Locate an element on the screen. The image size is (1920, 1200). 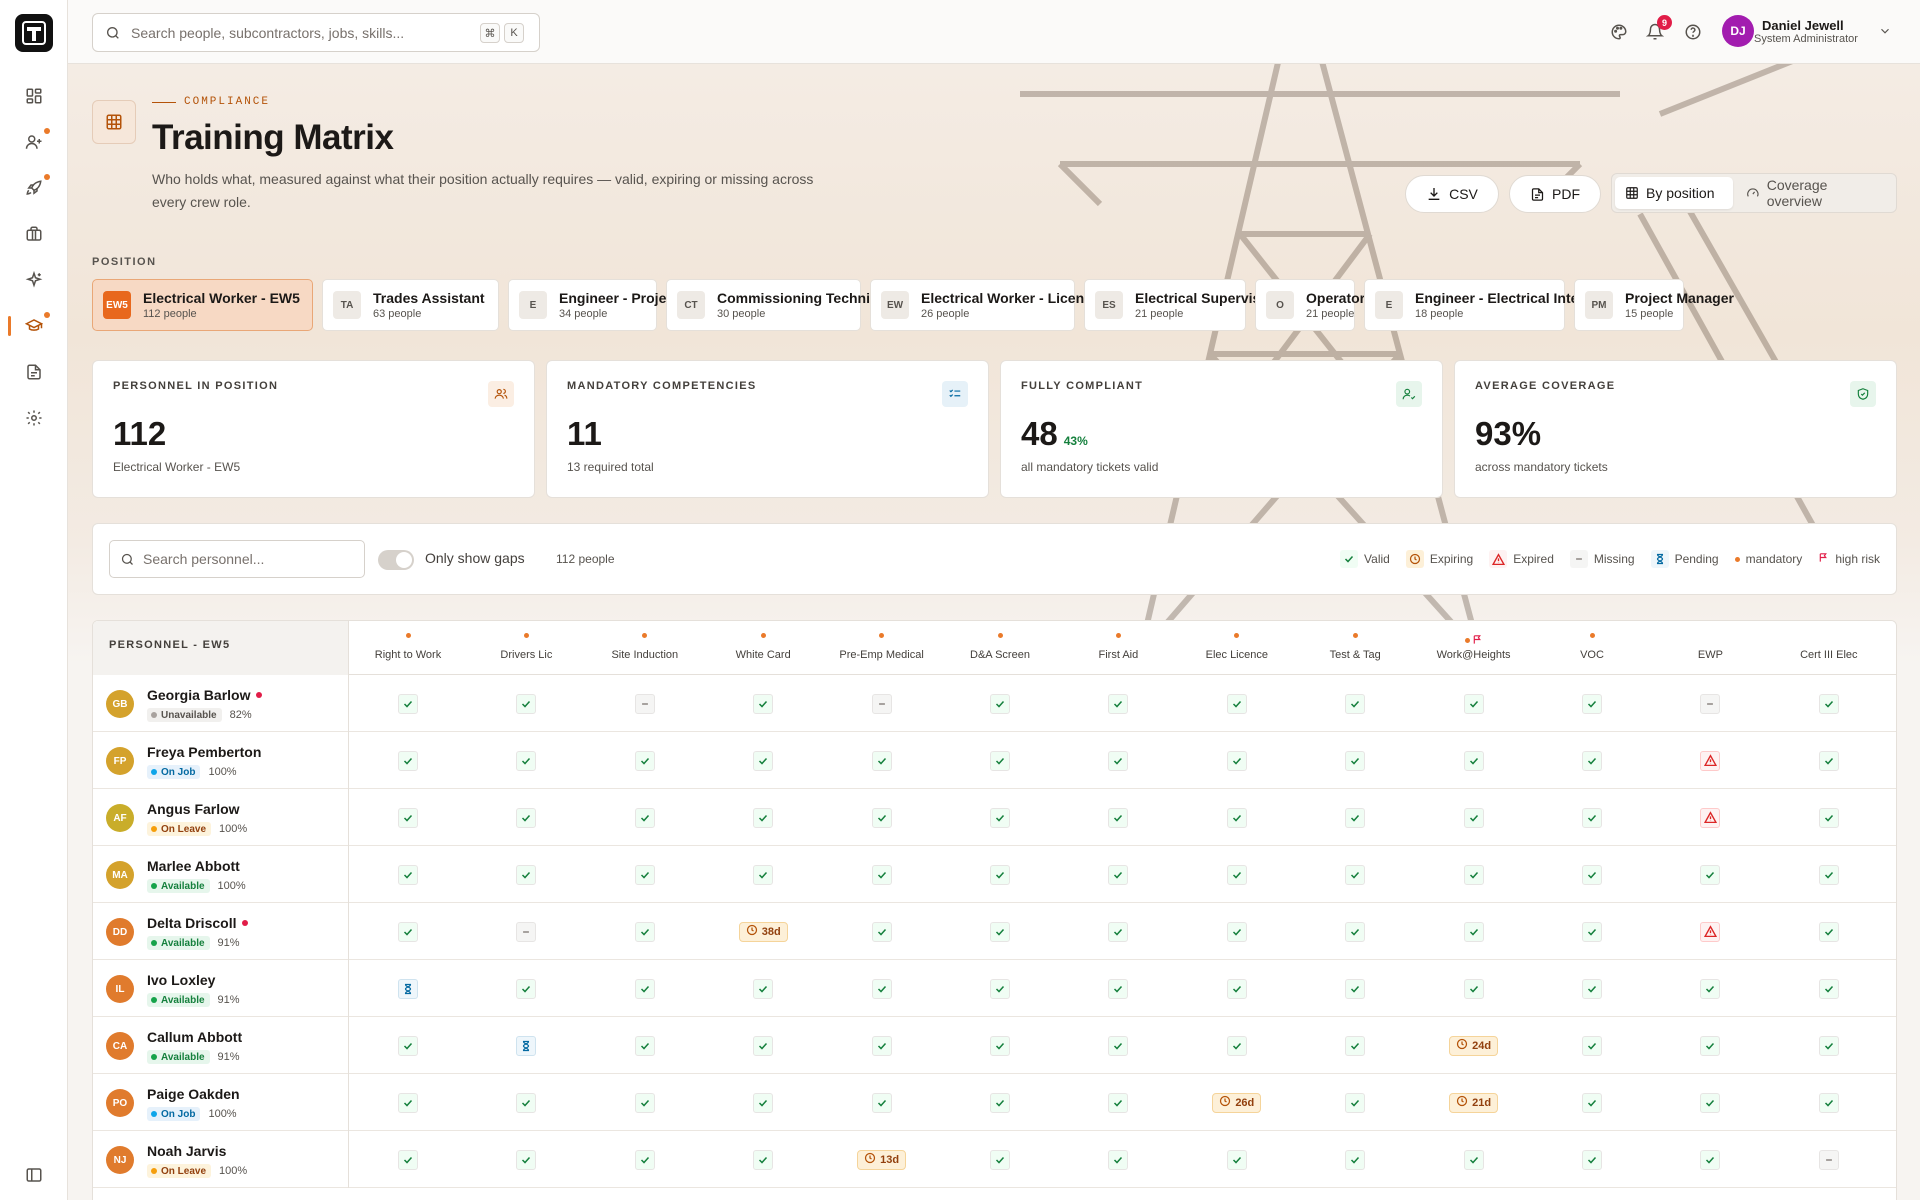
matrix-cell: 13d is located at coordinates (882, 1159).